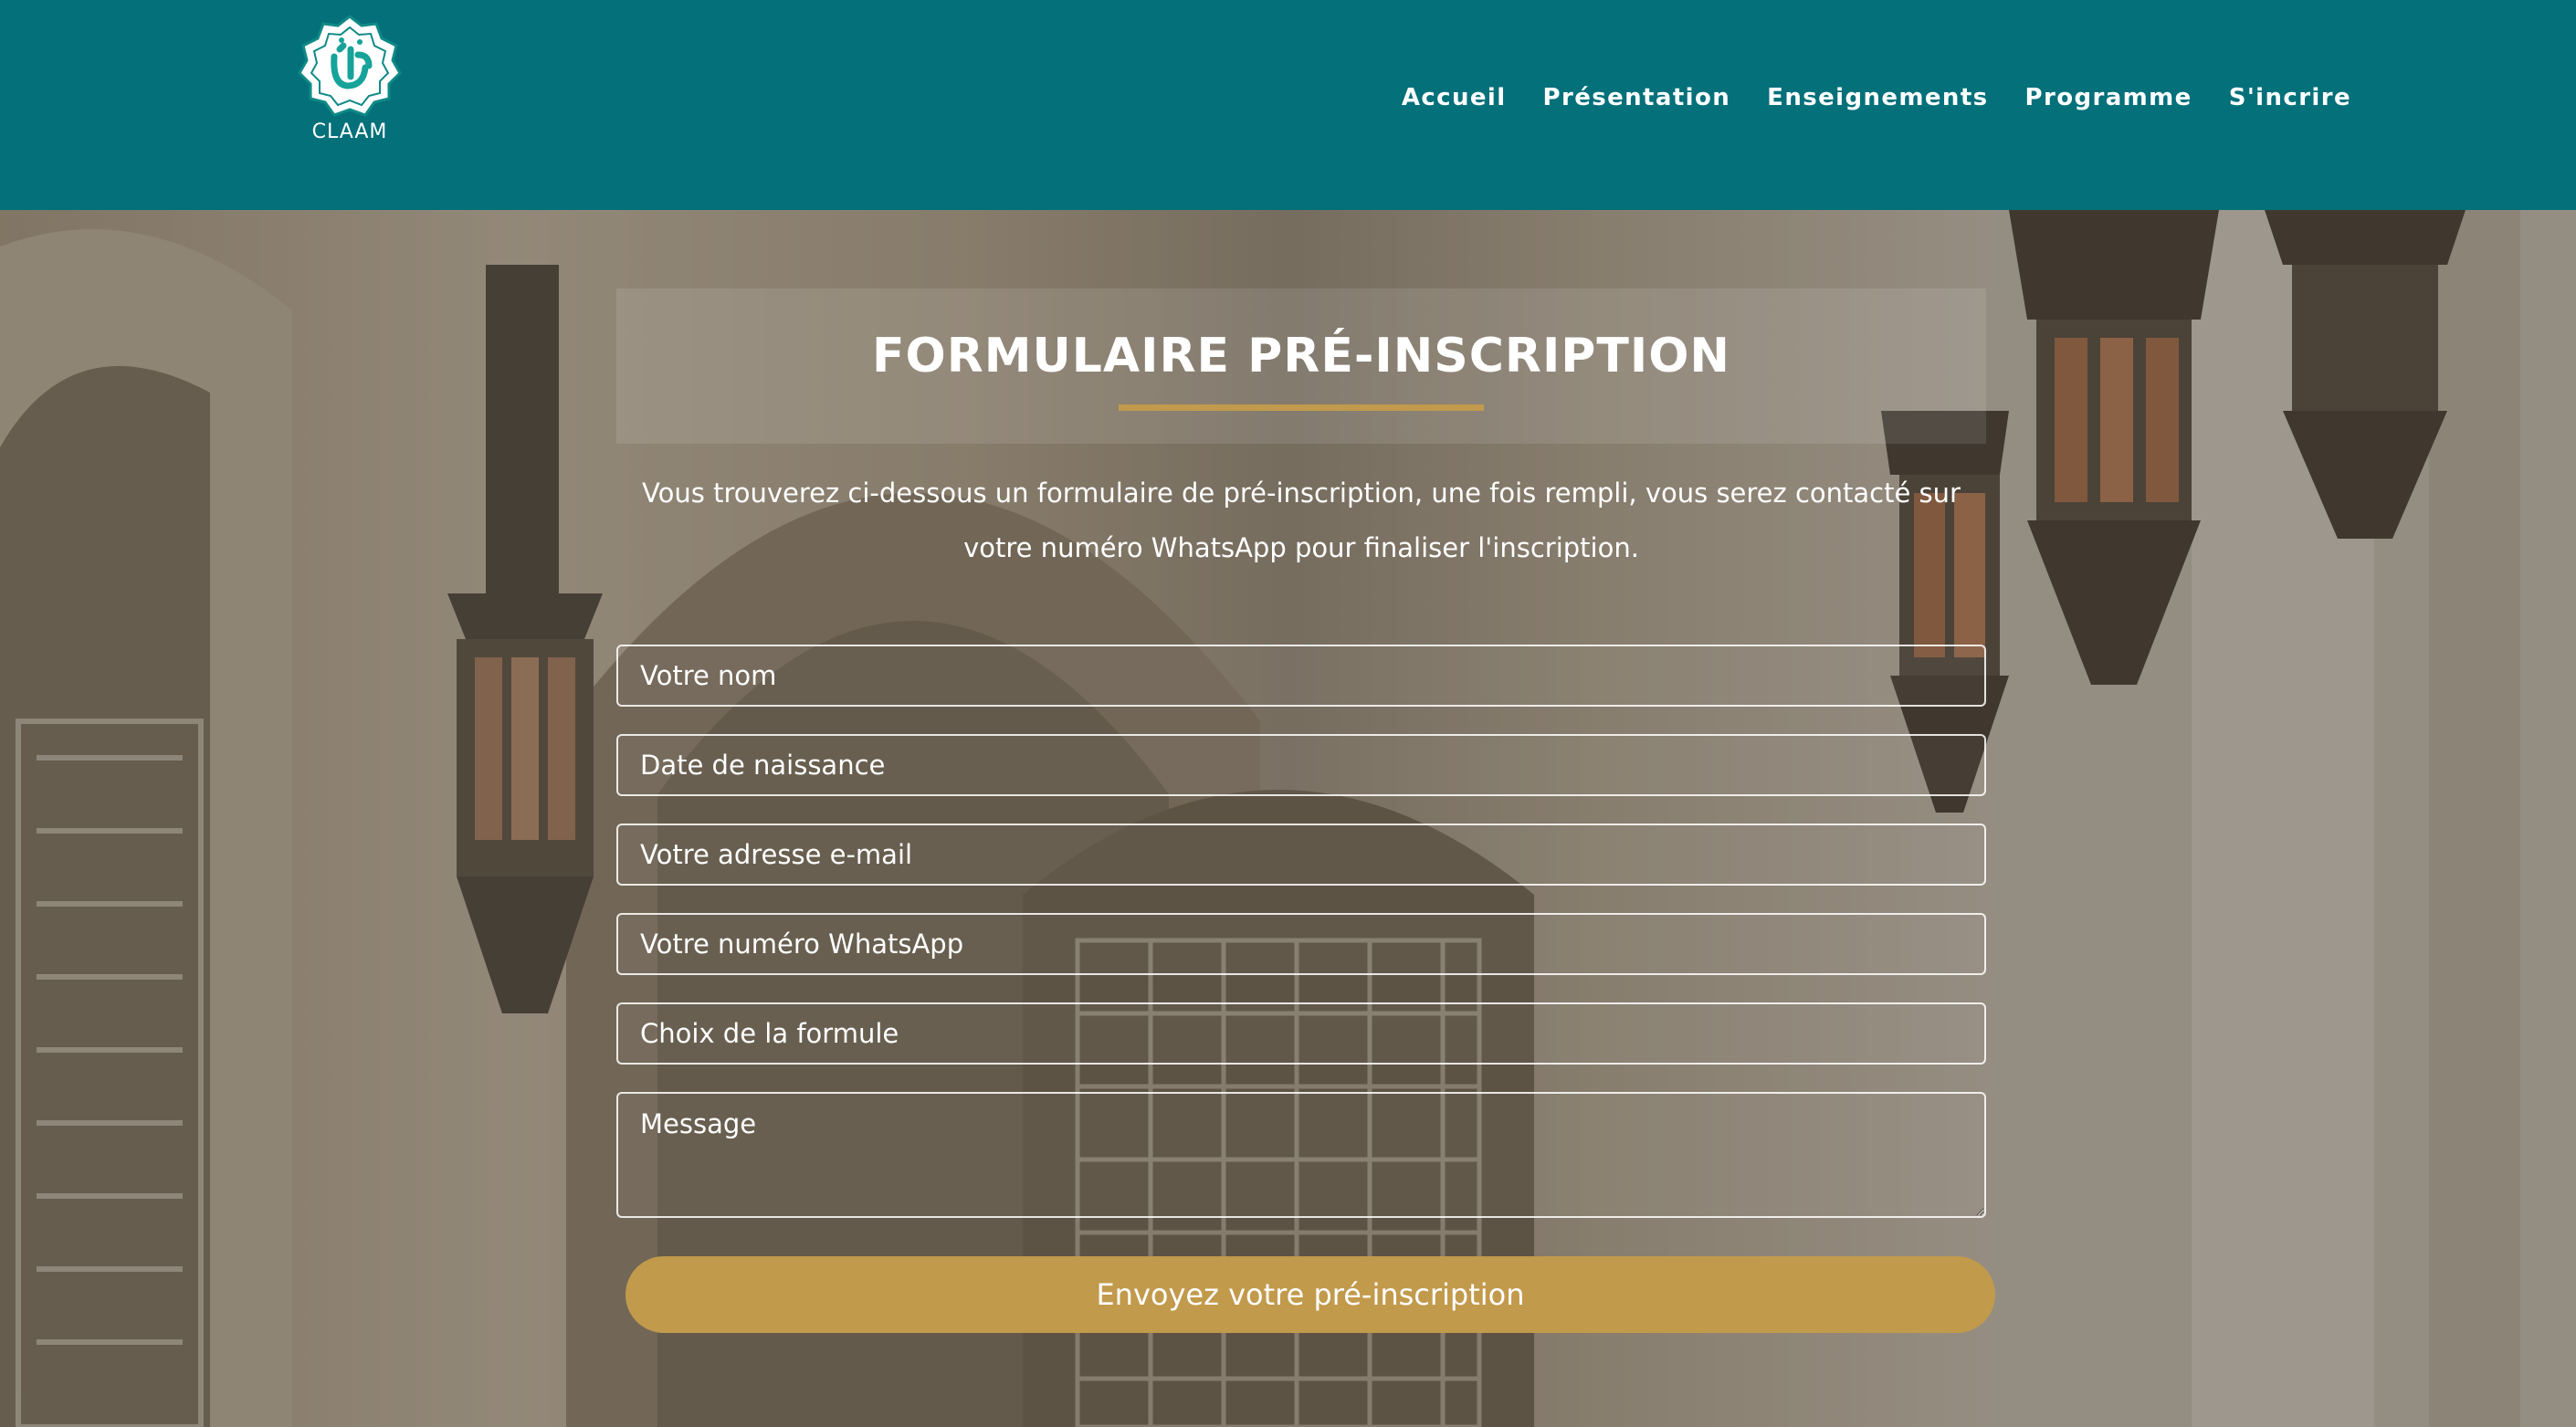 The width and height of the screenshot is (2576, 1427). Describe the element at coordinates (1301, 676) in the screenshot. I see `name-input` at that location.